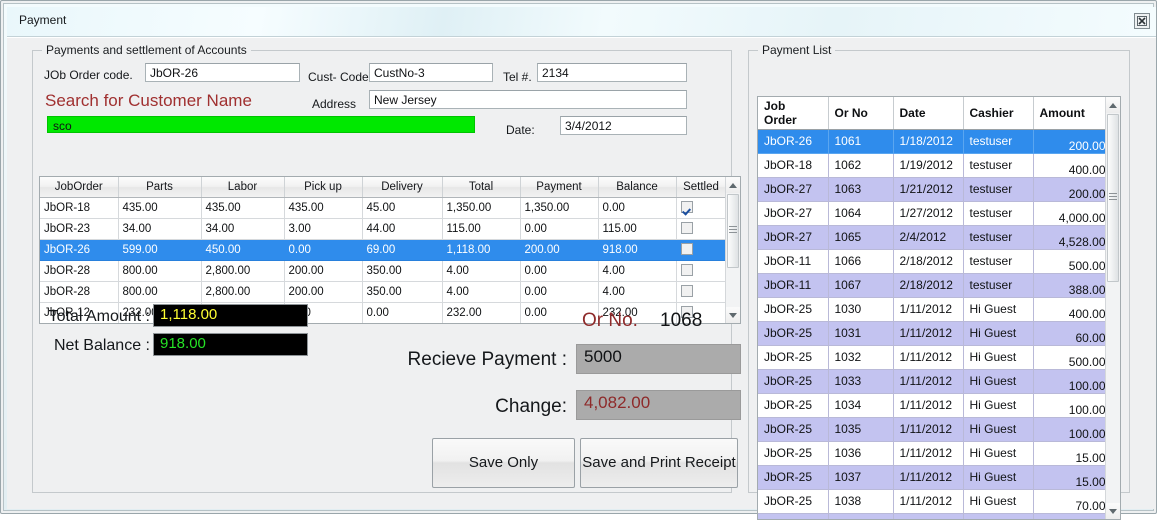 The width and height of the screenshot is (1157, 520). What do you see at coordinates (998, 113) in the screenshot?
I see `payment-list-col-header: Cashier` at bounding box center [998, 113].